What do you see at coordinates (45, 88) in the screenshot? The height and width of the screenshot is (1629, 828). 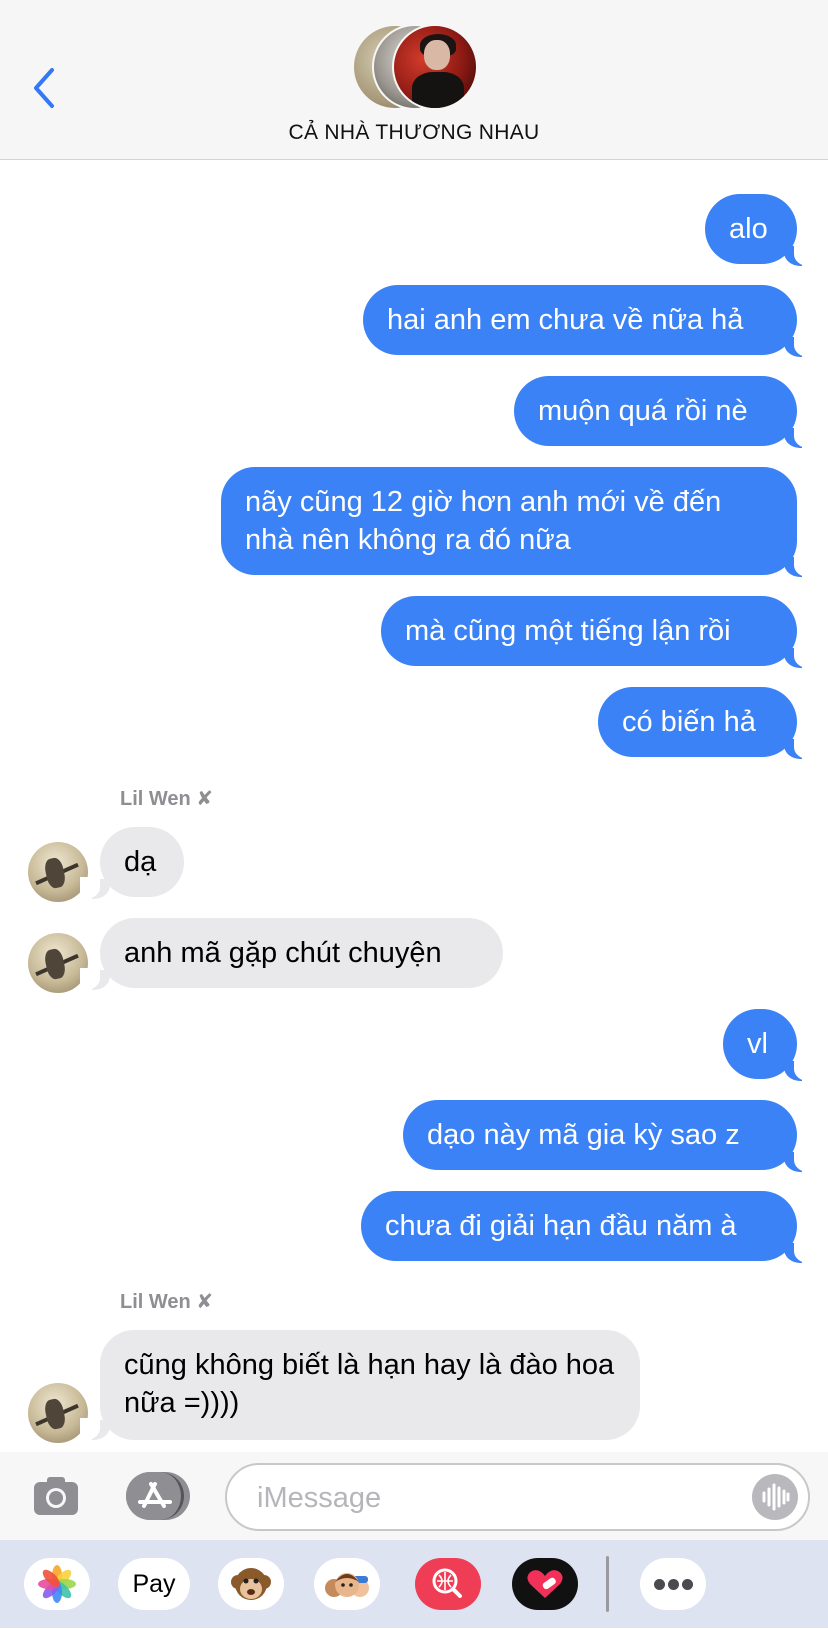 I see `back-chevron-icon` at bounding box center [45, 88].